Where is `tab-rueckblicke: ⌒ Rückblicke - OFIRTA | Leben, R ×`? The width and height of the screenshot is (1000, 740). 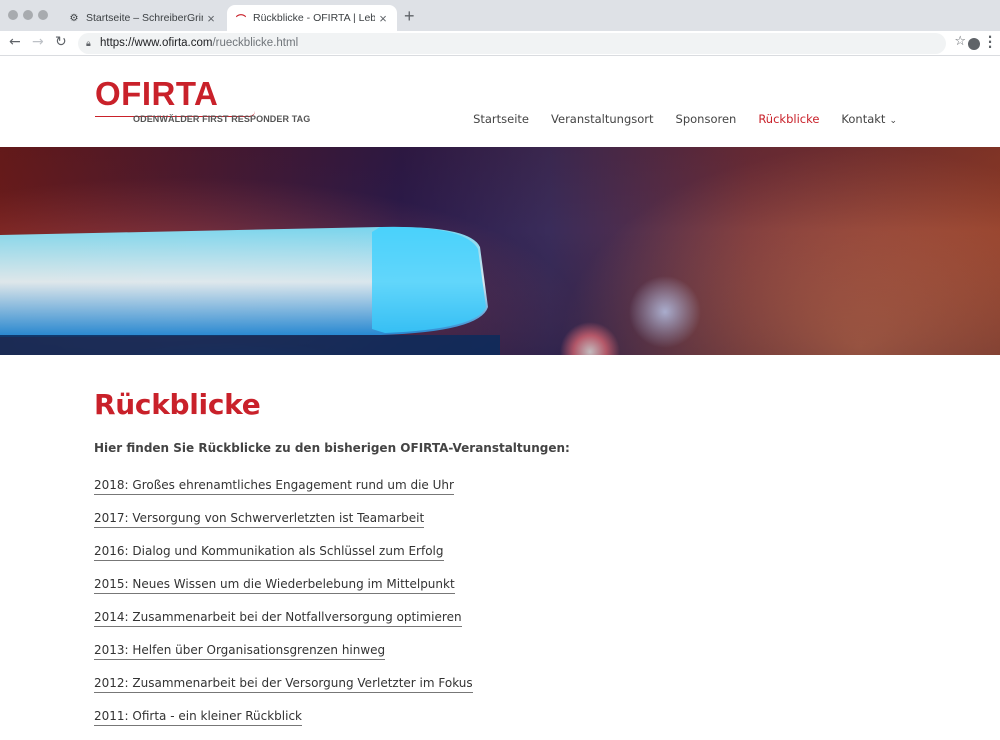
tab-rueckblicke: ⌒ Rückblicke - OFIRTA | Leben, R × is located at coordinates (312, 18).